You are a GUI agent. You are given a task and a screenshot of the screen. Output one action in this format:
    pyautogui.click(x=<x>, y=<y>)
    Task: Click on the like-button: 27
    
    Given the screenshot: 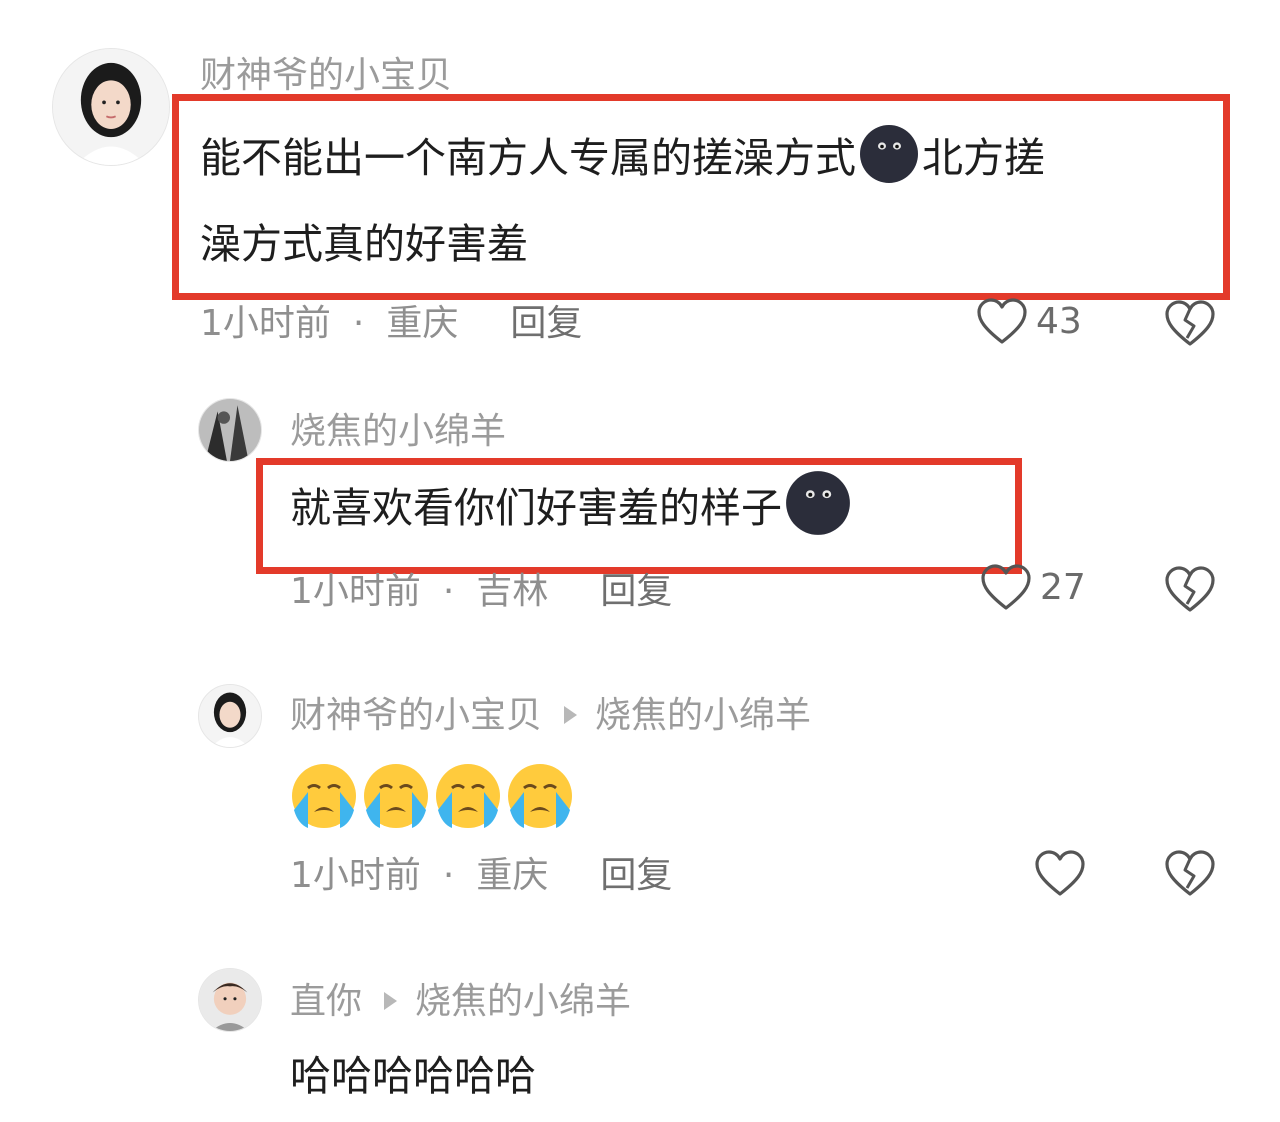 What is the action you would take?
    pyautogui.click(x=1033, y=588)
    